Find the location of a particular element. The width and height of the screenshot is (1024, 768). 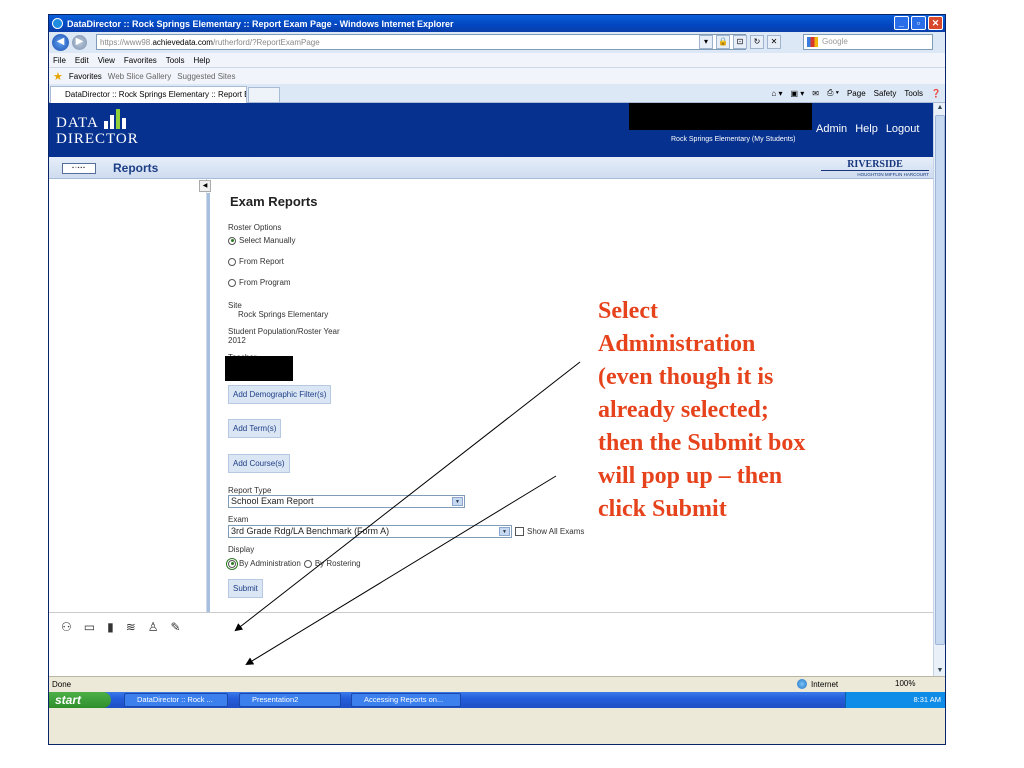

annotation-arrows is located at coordinates (407, 513).